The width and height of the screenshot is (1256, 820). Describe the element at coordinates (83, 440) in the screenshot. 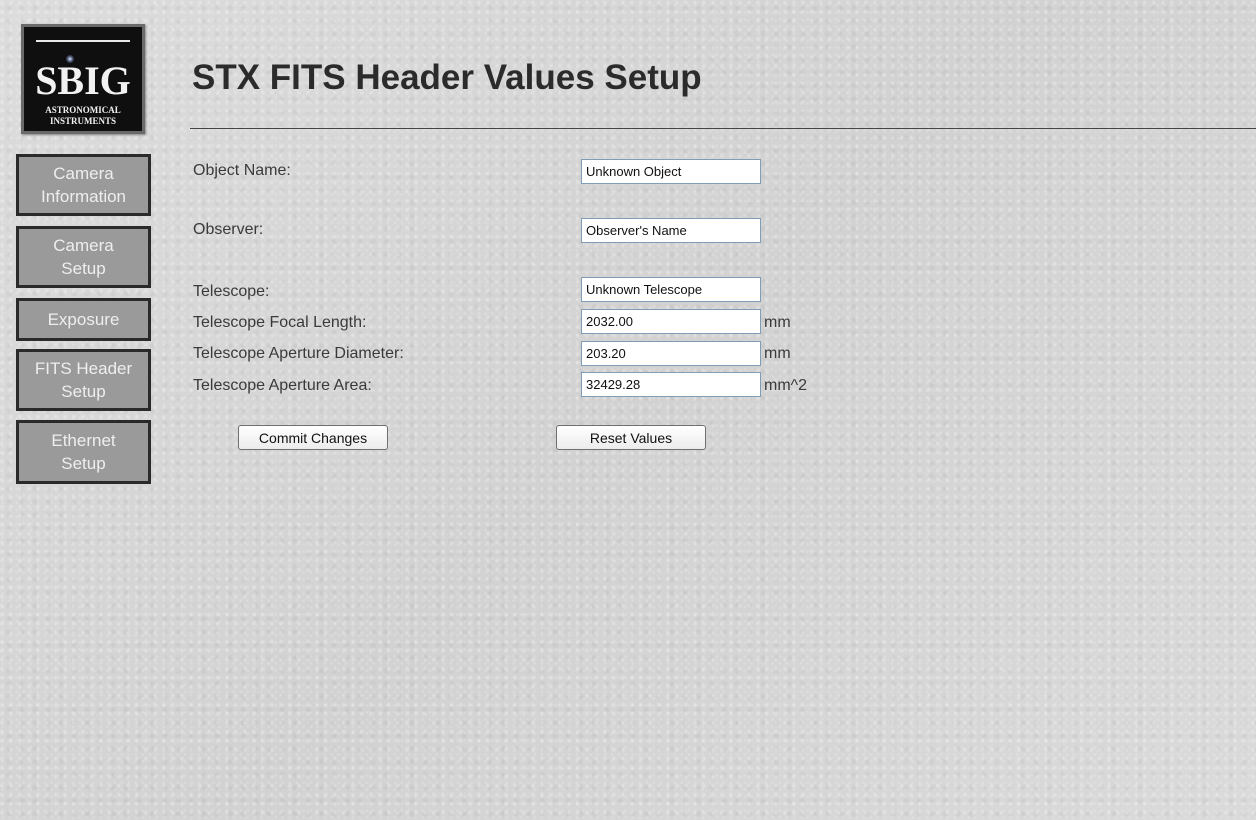

I see `nav-ethernet-setup-line1: Ethernet` at that location.